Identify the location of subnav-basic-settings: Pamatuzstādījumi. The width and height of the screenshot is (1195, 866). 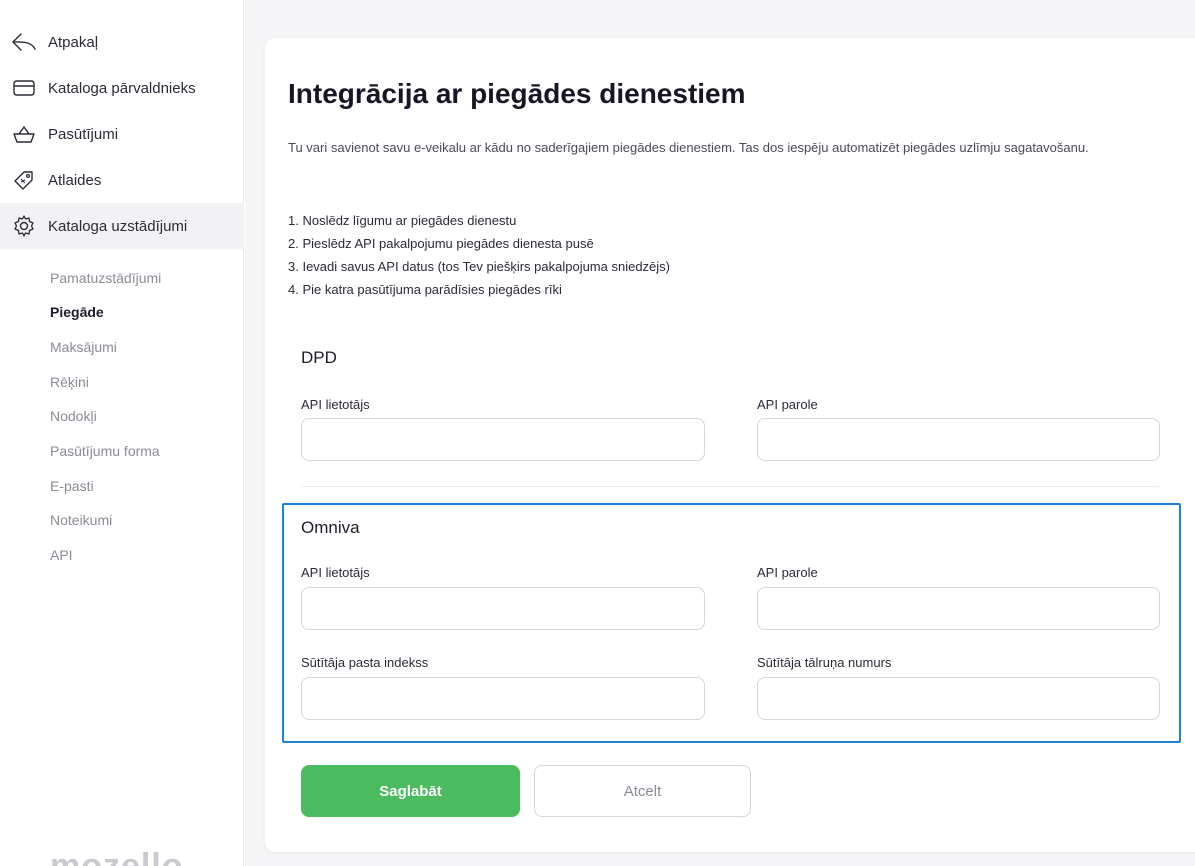
(105, 278).